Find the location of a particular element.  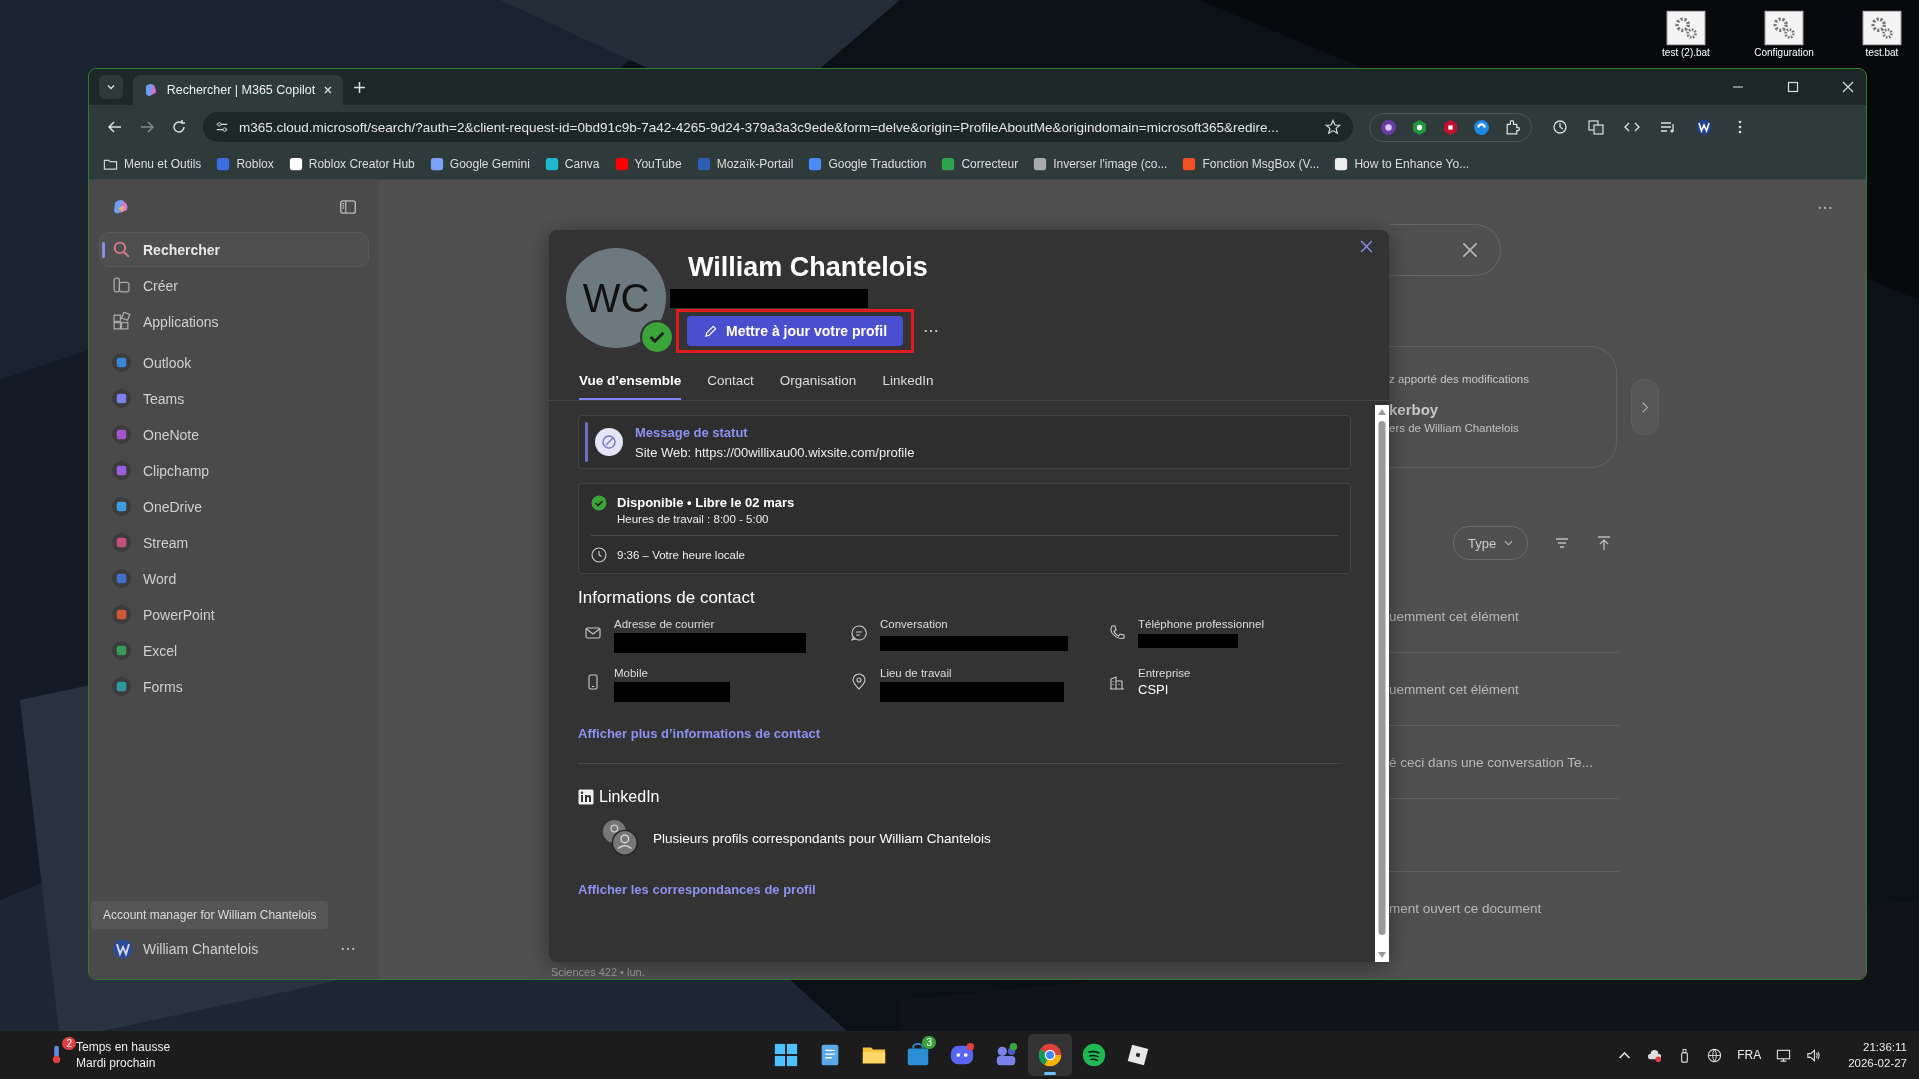

bookmark: Canva is located at coordinates (572, 164).